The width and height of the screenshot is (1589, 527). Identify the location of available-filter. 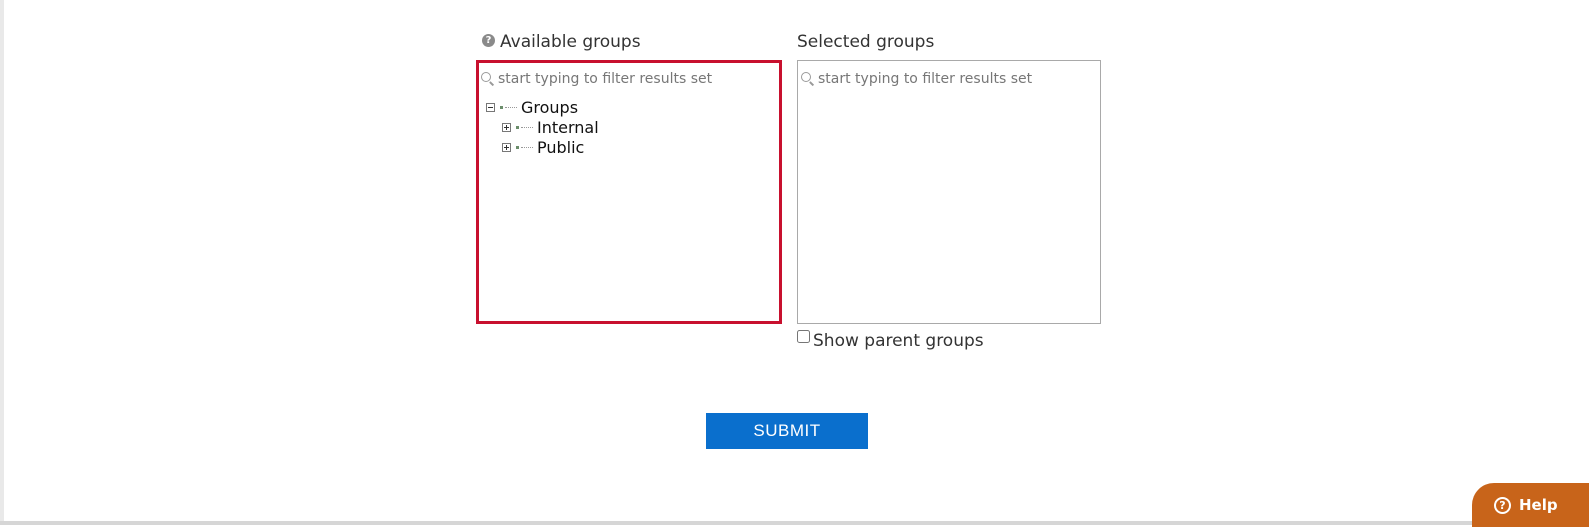
(621, 79).